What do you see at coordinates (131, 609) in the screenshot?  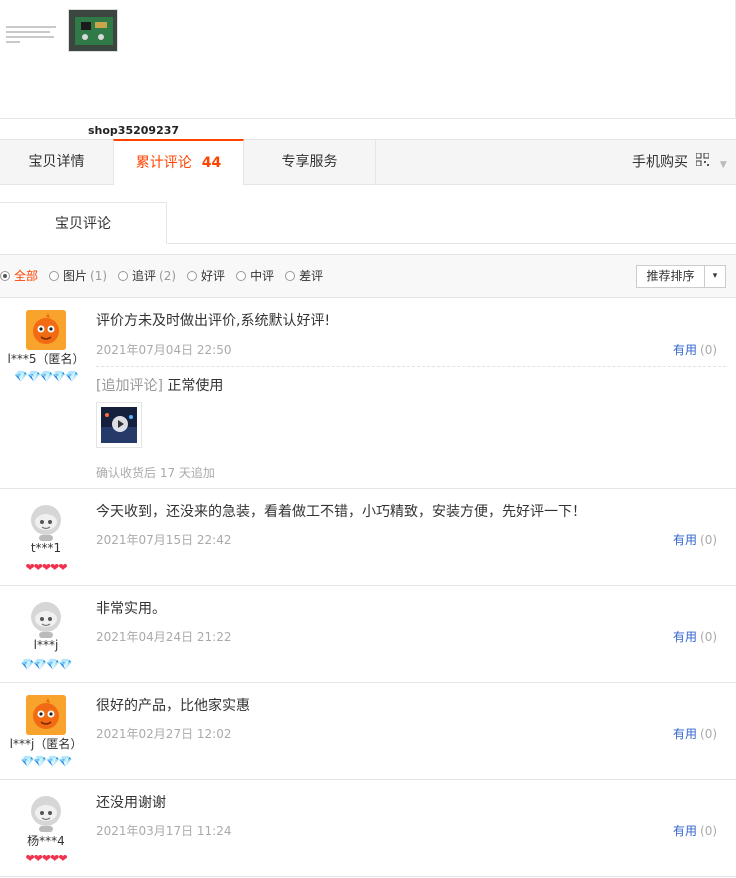 I see `review-text: 非常实用。` at bounding box center [131, 609].